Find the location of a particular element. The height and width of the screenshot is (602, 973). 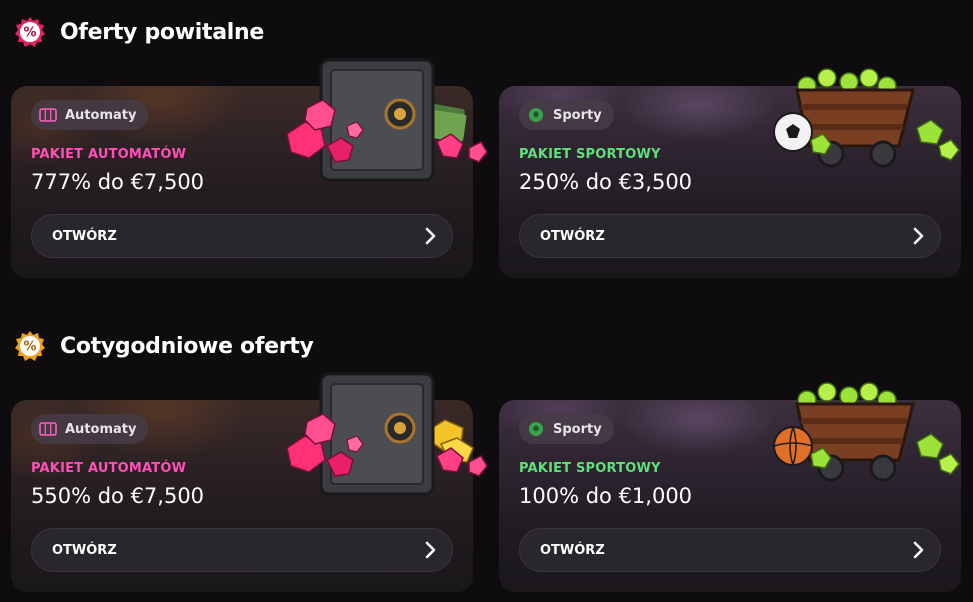

section-header-weekly: % Cotygodniowe oferty is located at coordinates (164, 346).